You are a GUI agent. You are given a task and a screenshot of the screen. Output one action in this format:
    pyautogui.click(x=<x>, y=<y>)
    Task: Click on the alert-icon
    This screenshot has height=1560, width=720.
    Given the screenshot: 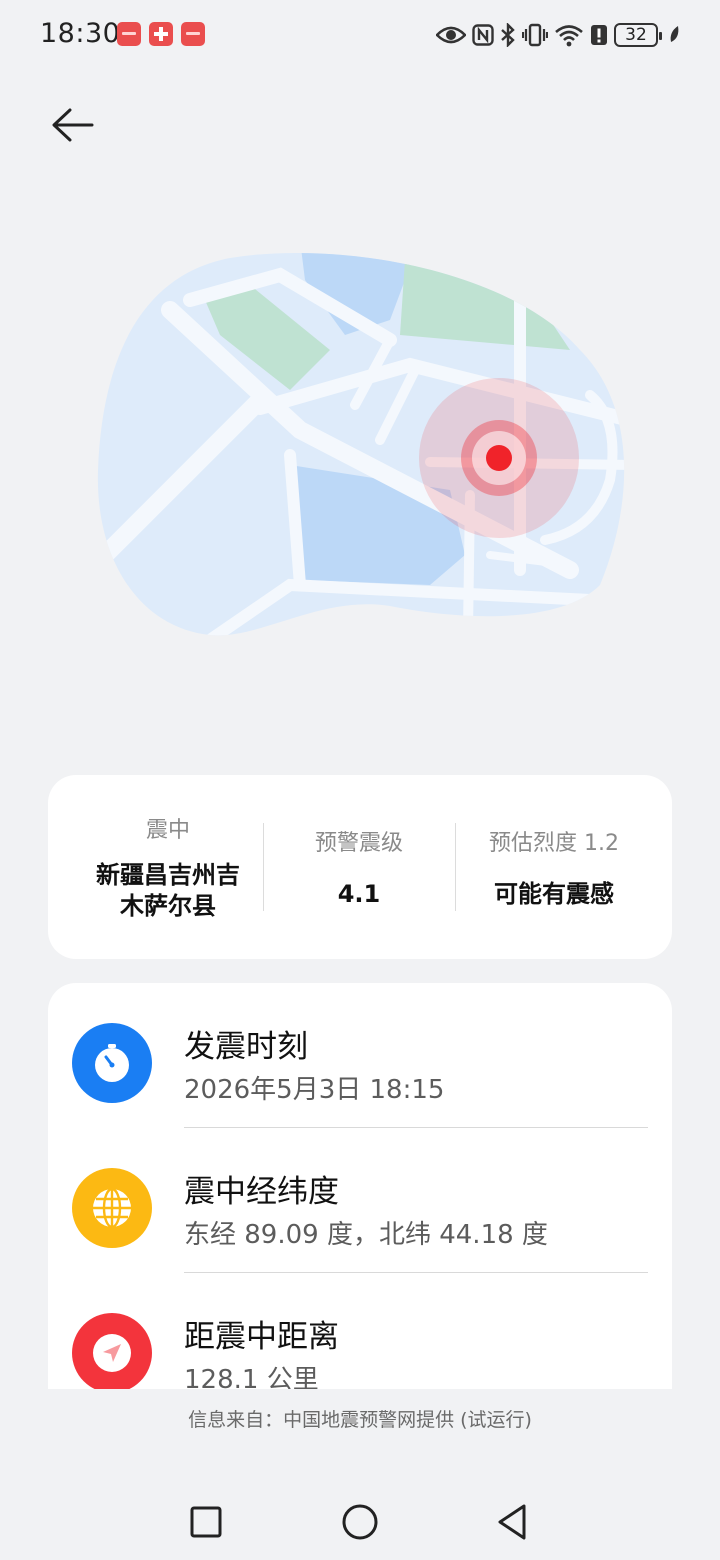 What is the action you would take?
    pyautogui.click(x=599, y=35)
    